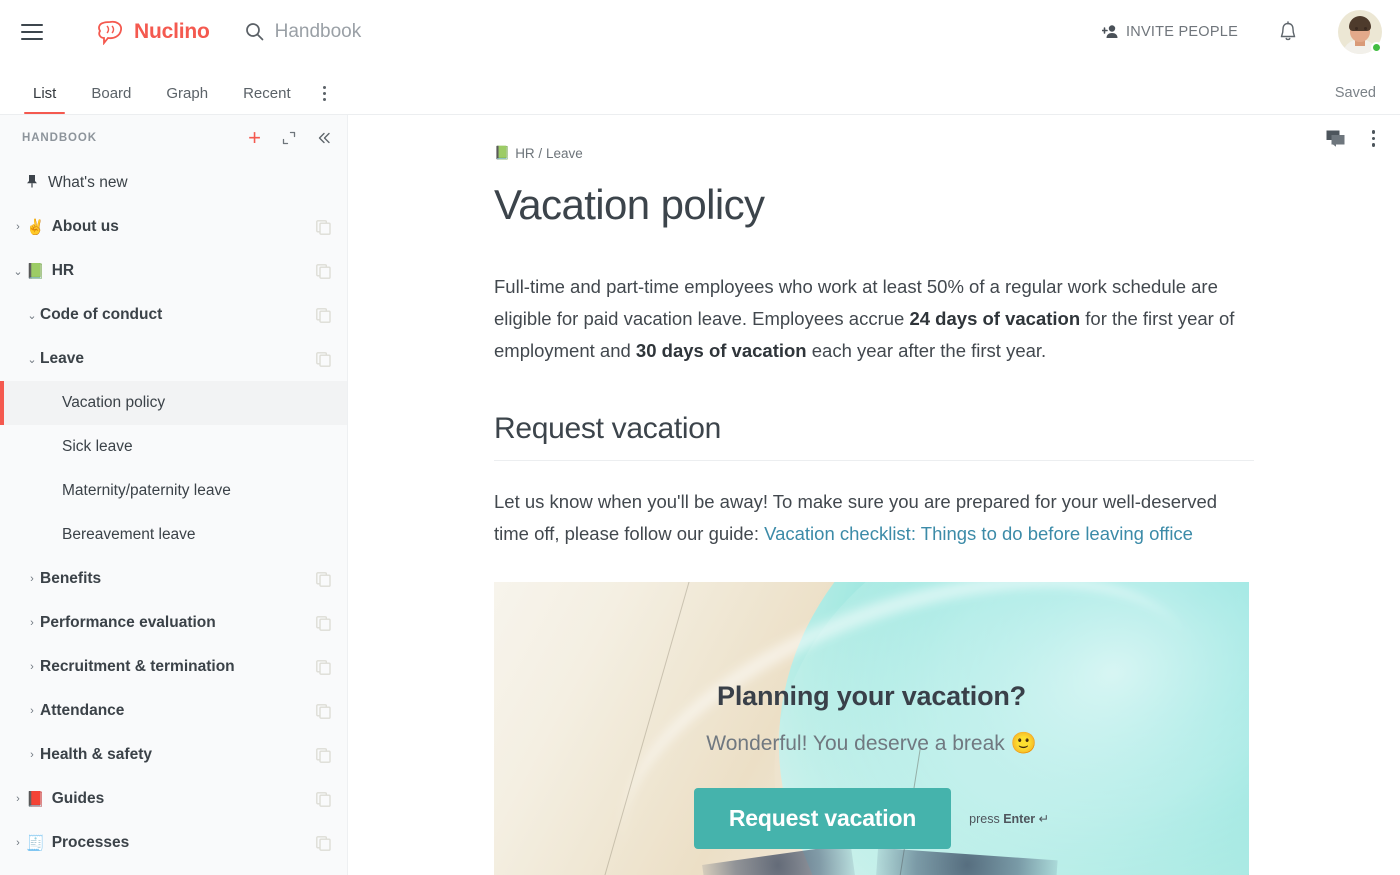  I want to click on sidebar-item-bereavement-leave: Bereavement leave, so click(173, 535).